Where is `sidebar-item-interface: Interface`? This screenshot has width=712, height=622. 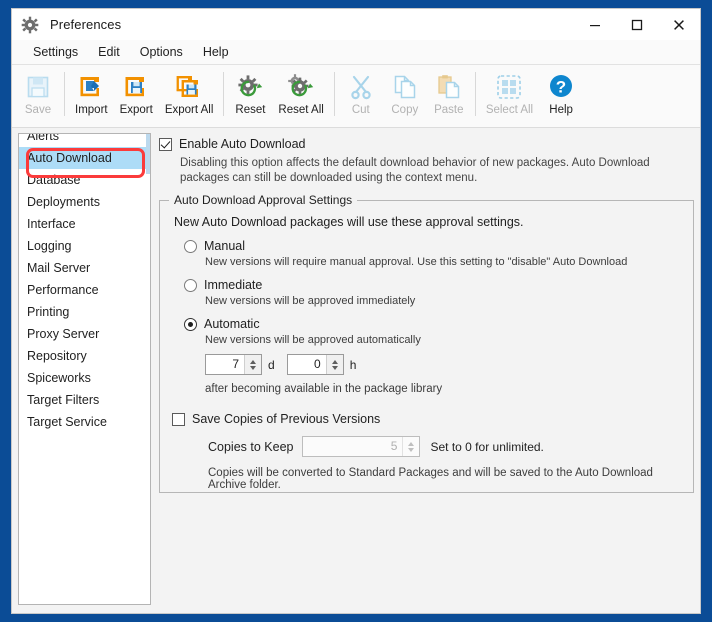
sidebar-item-interface: Interface is located at coordinates (84, 224).